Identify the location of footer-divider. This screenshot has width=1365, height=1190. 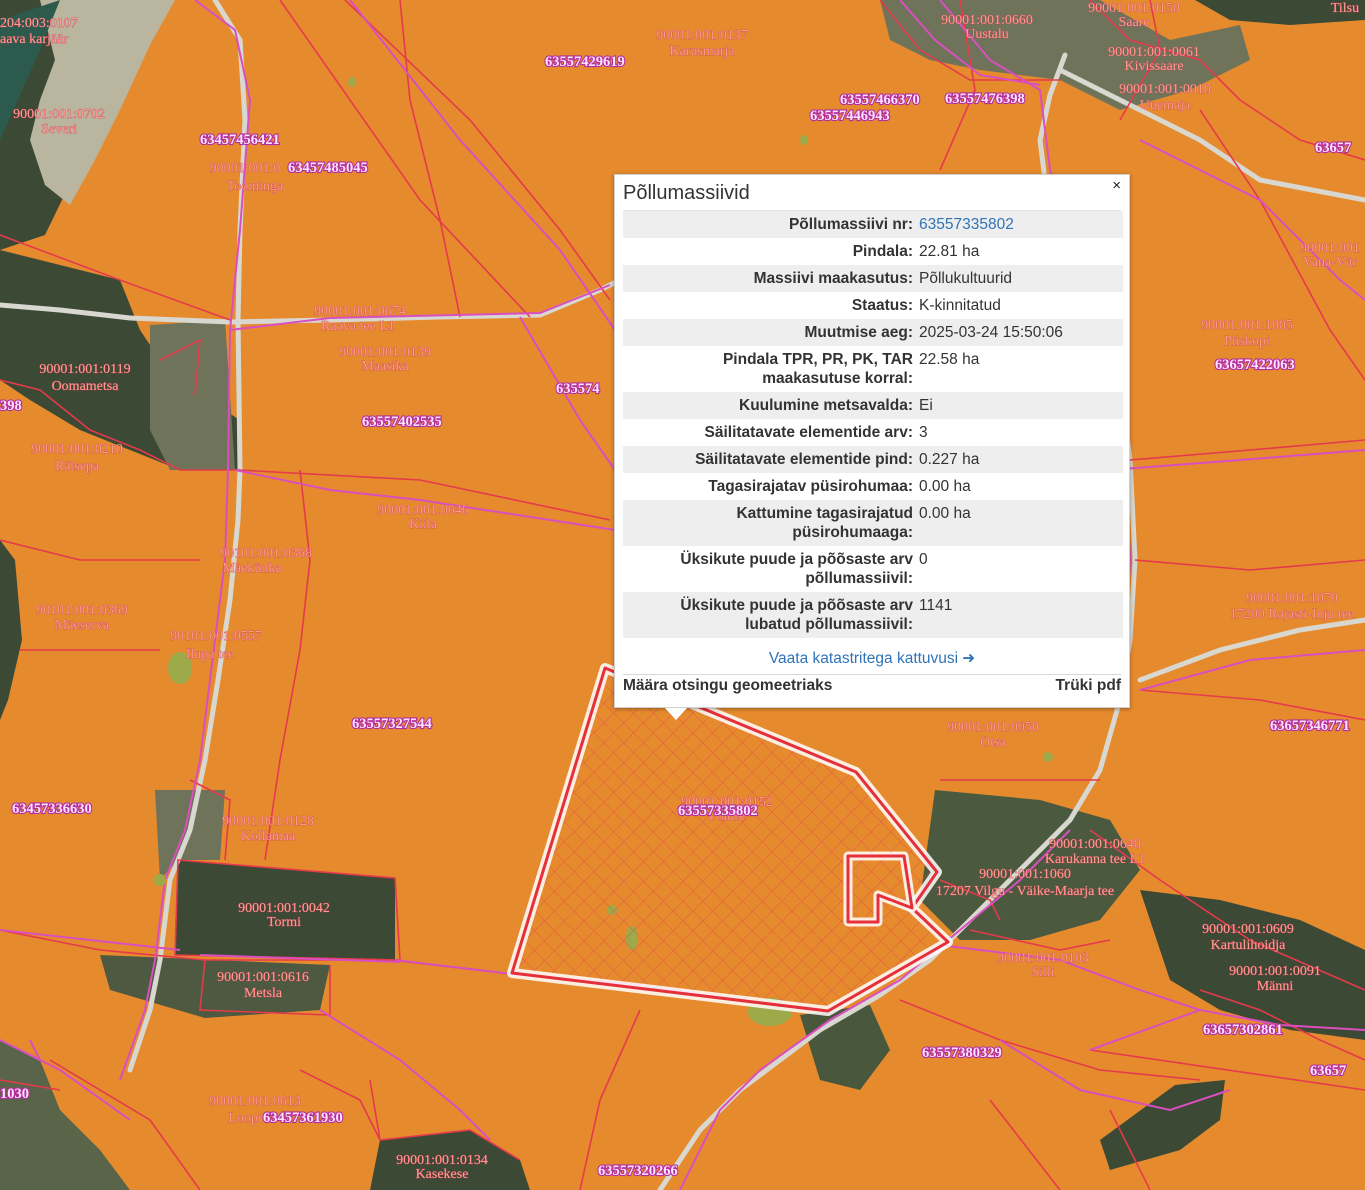
(872, 674).